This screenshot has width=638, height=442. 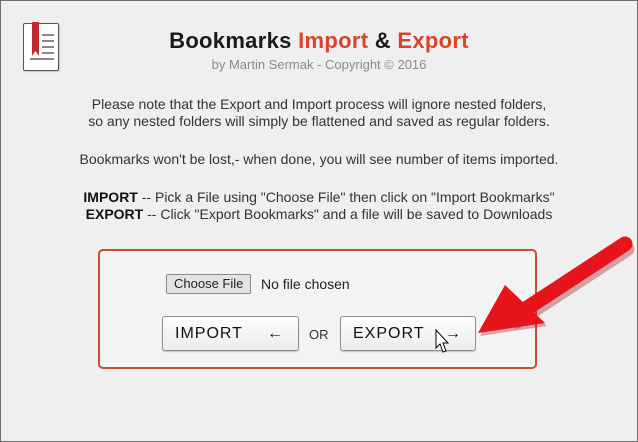 What do you see at coordinates (556, 286) in the screenshot?
I see `red-arrow-icon` at bounding box center [556, 286].